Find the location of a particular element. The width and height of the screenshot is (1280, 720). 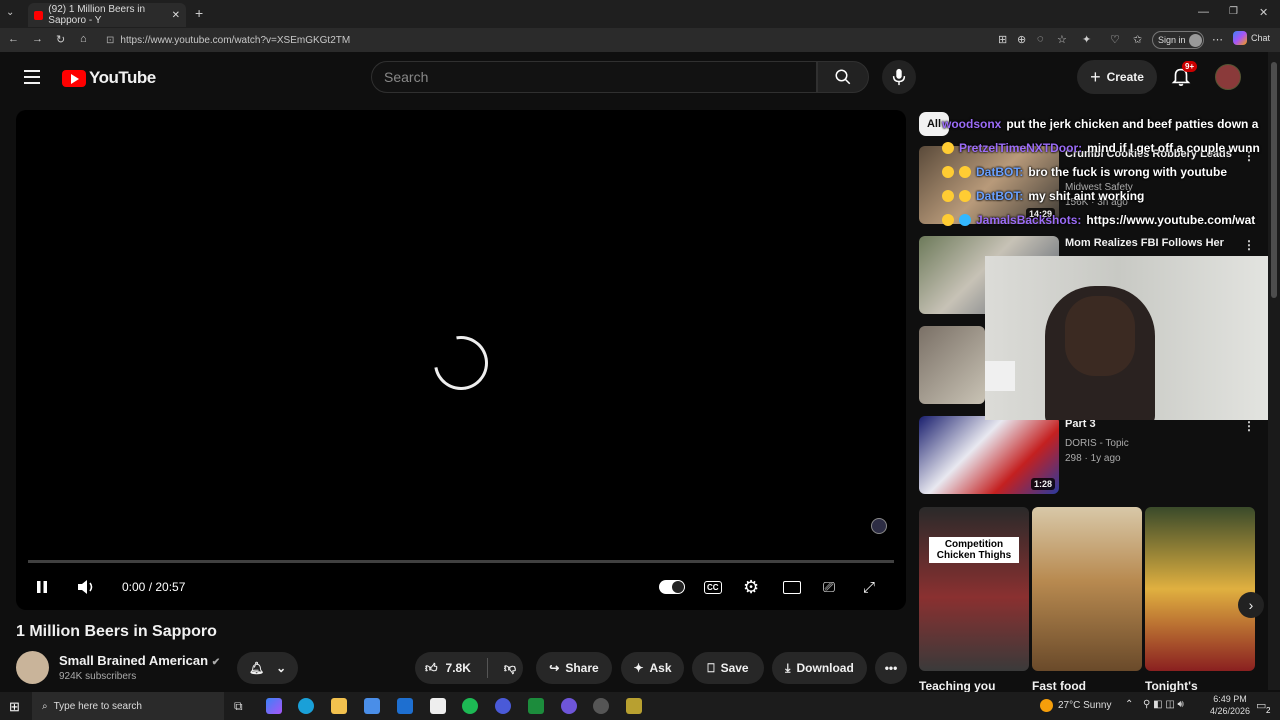

short-overlay-text: Competition Chicken Thighs is located at coordinates (974, 550).